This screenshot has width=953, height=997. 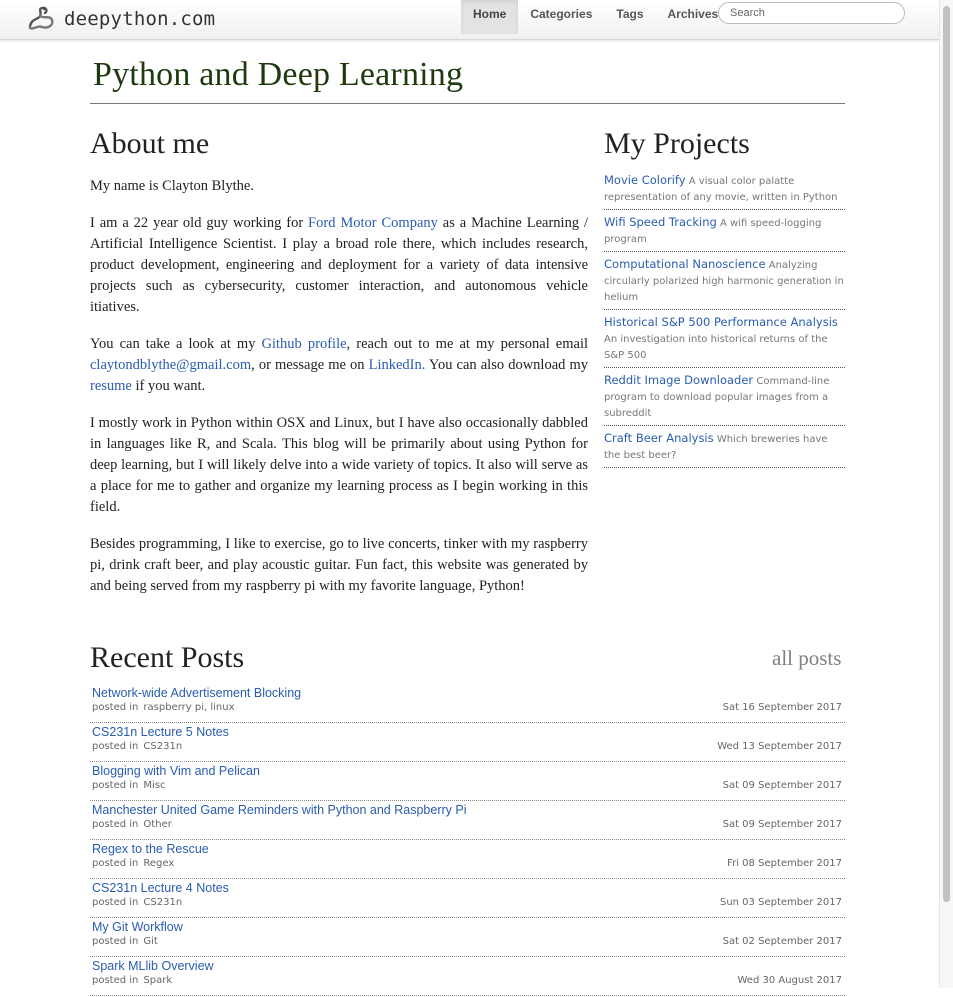 What do you see at coordinates (506, 365) in the screenshot?
I see `about-text: You can also download my` at bounding box center [506, 365].